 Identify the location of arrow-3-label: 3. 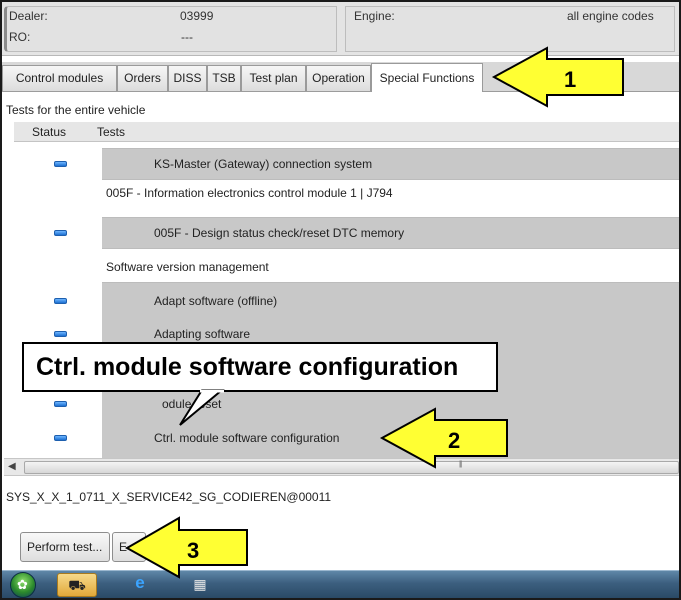
(193, 550).